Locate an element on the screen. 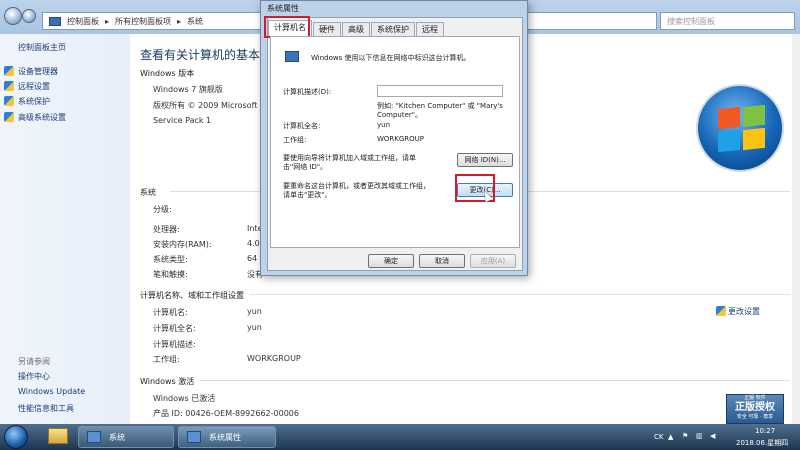 This screenshot has height=450, width=800. product-id: 产品 ID: 00426-OEM-8992662-00006 is located at coordinates (226, 413).